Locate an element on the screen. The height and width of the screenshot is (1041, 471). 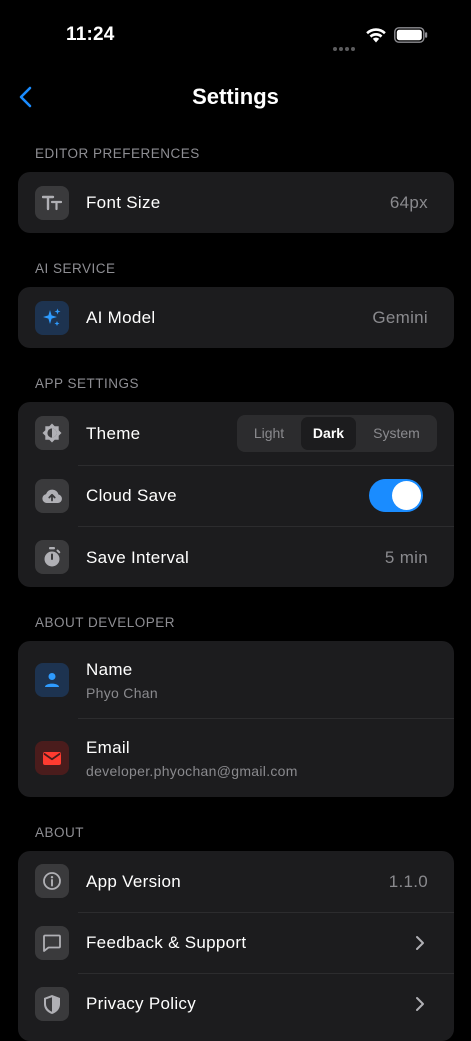
row-cloud-save: Cloud Save is located at coordinates (236, 496).